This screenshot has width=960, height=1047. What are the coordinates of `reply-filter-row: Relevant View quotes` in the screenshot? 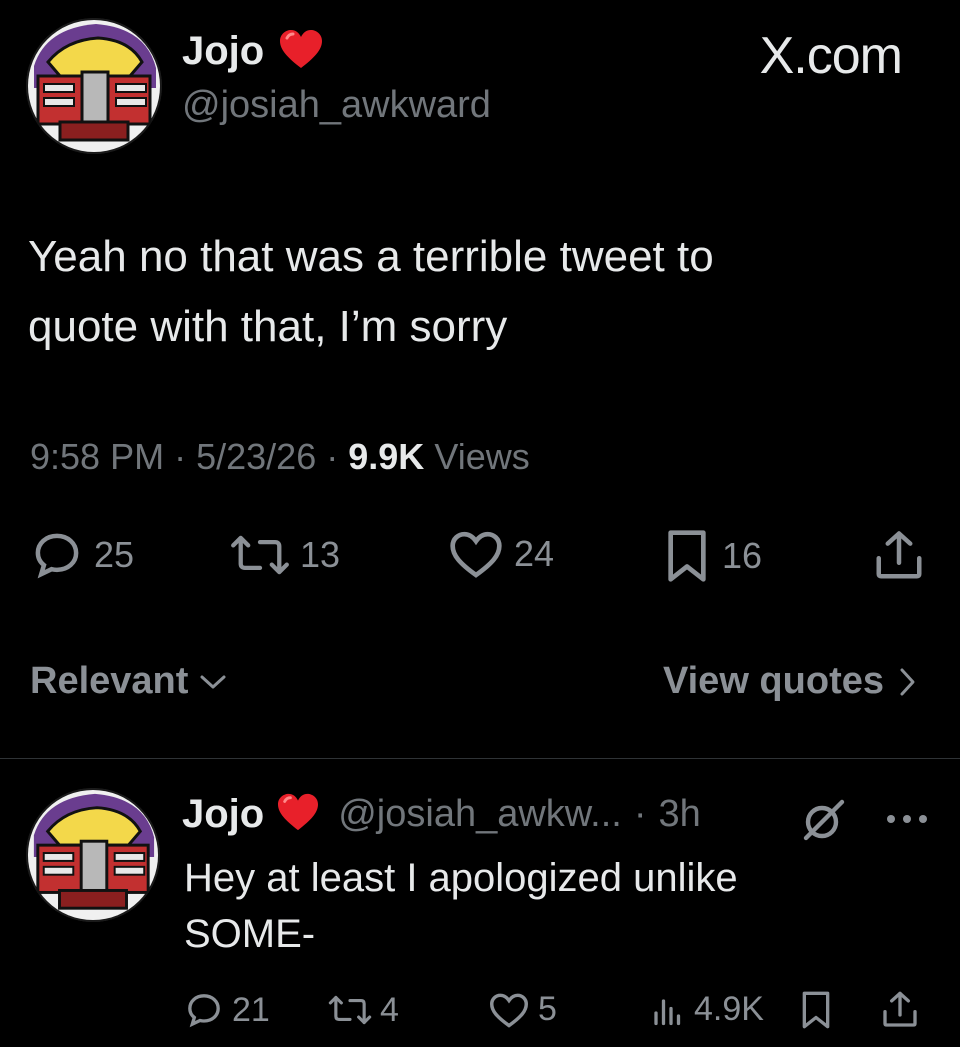 It's located at (480, 685).